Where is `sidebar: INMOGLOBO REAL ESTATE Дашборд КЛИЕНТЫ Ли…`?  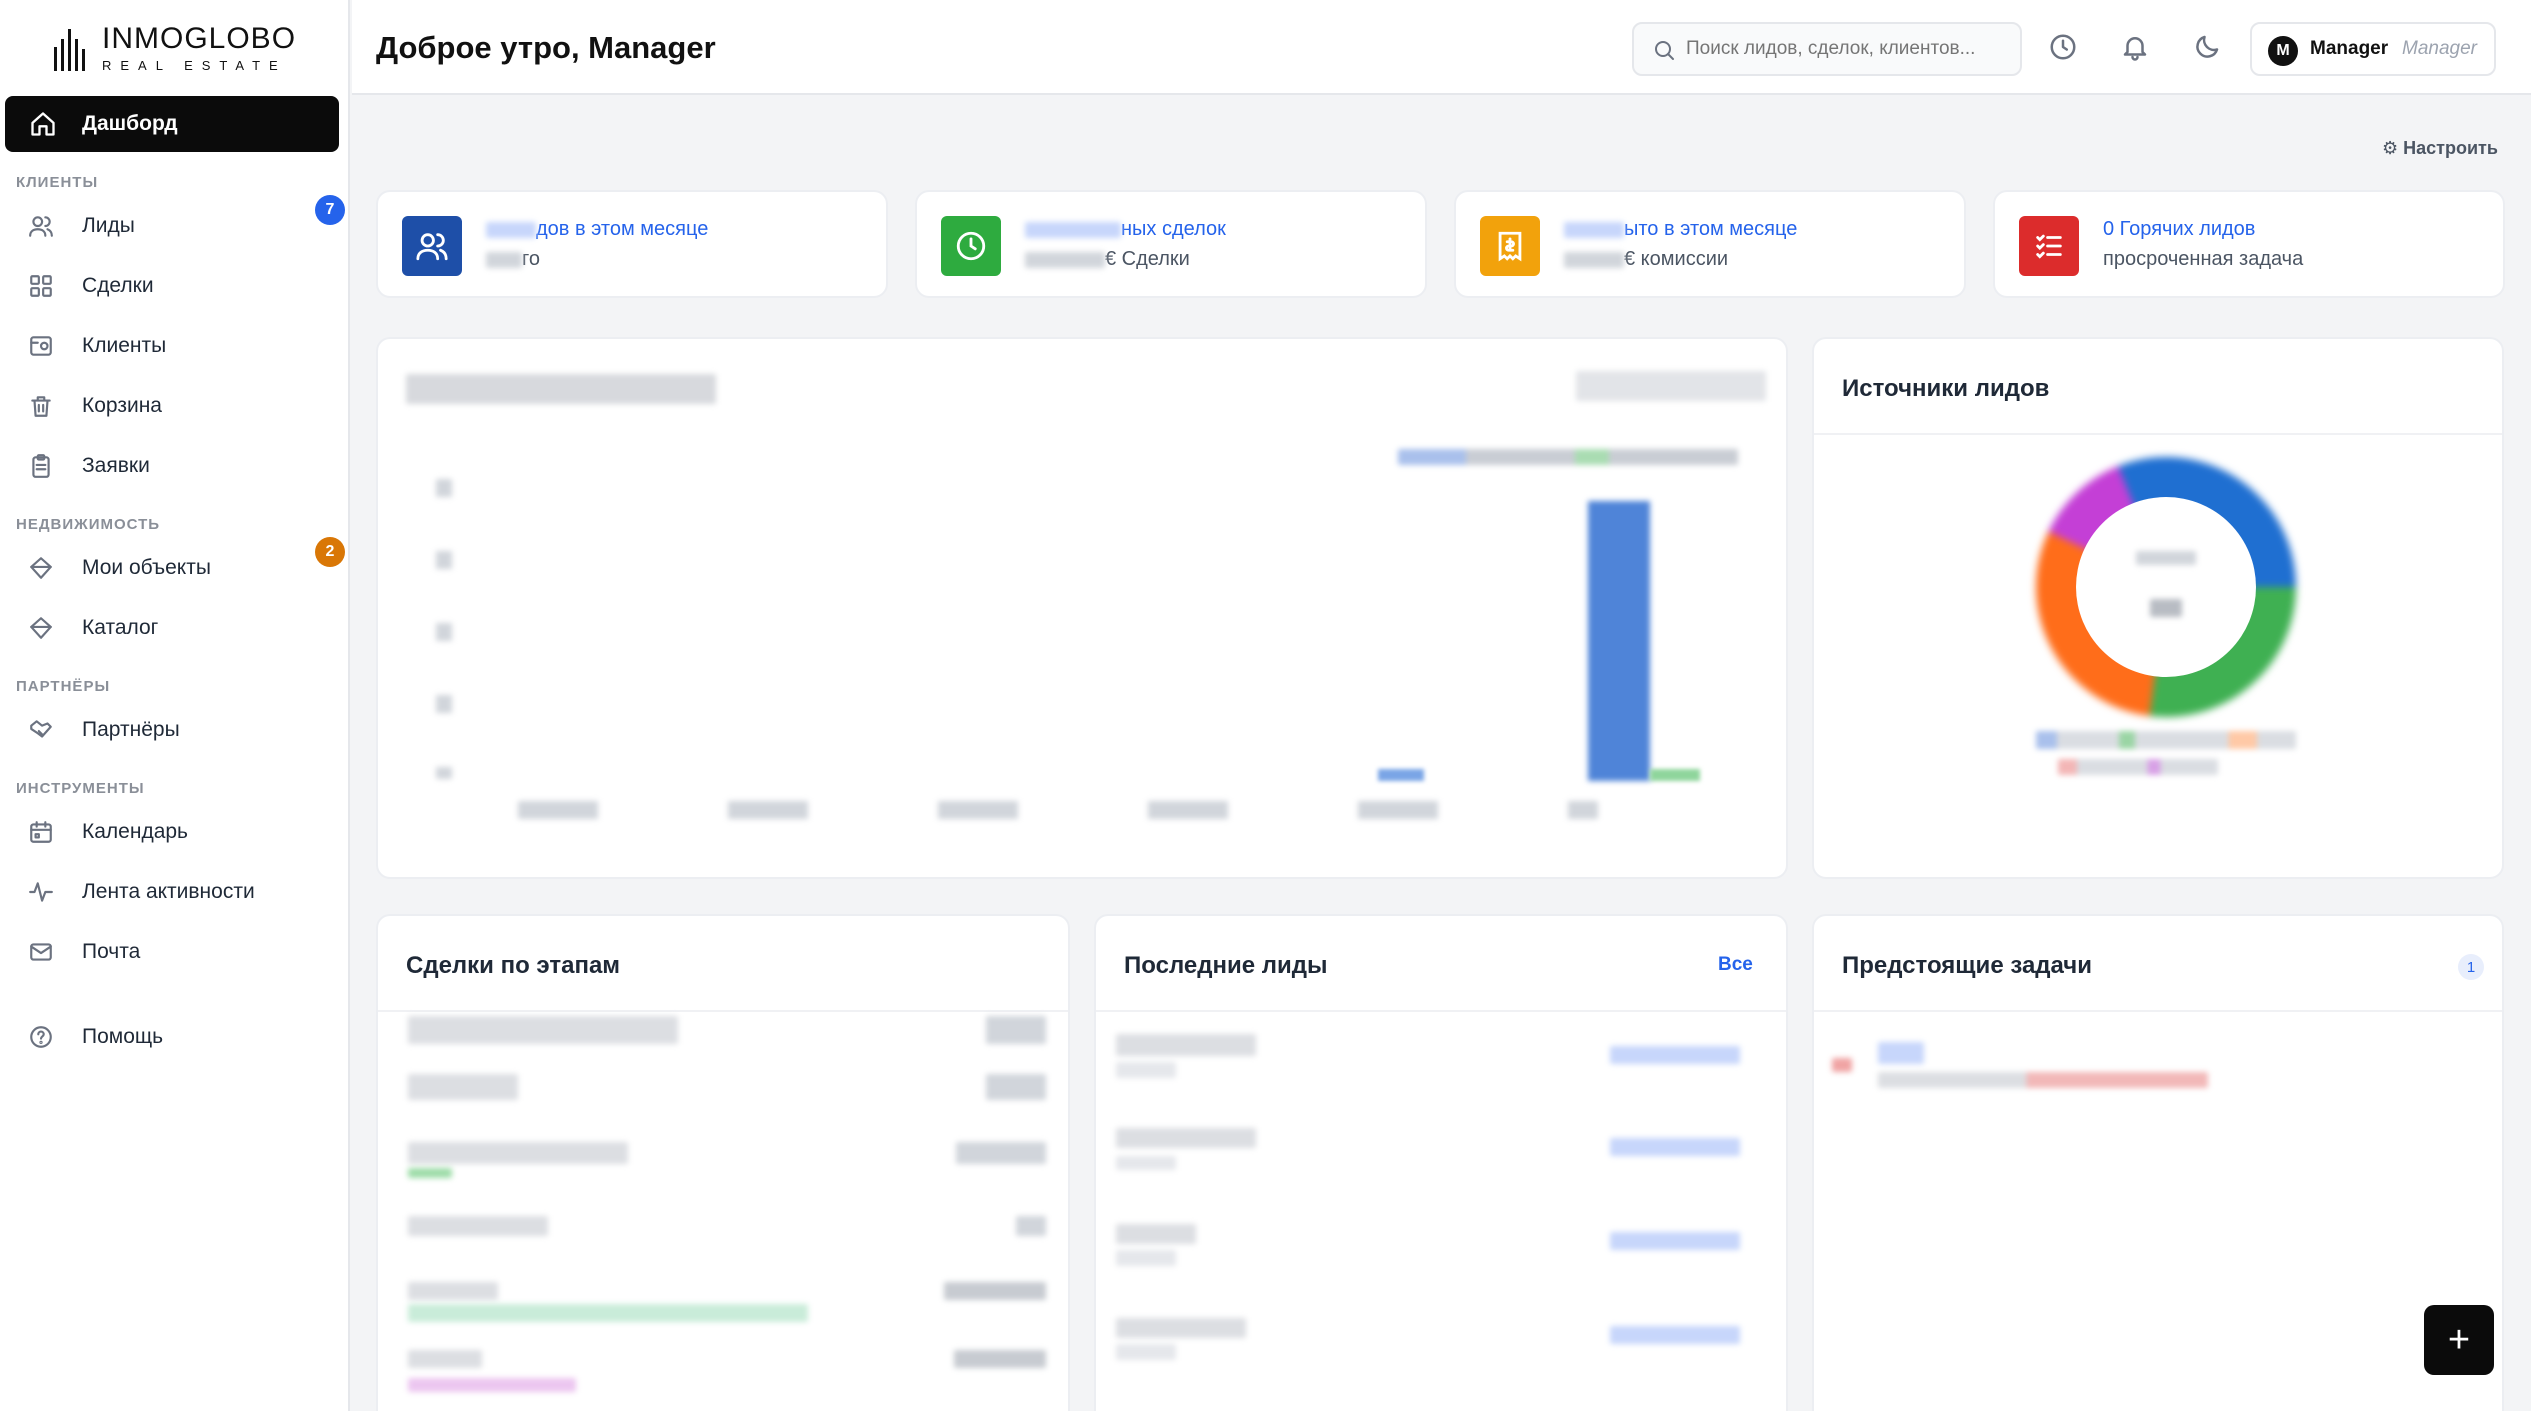
sidebar: INMOGLOBO REAL ESTATE Дашборд КЛИЕНТЫ Ли… is located at coordinates (175, 705).